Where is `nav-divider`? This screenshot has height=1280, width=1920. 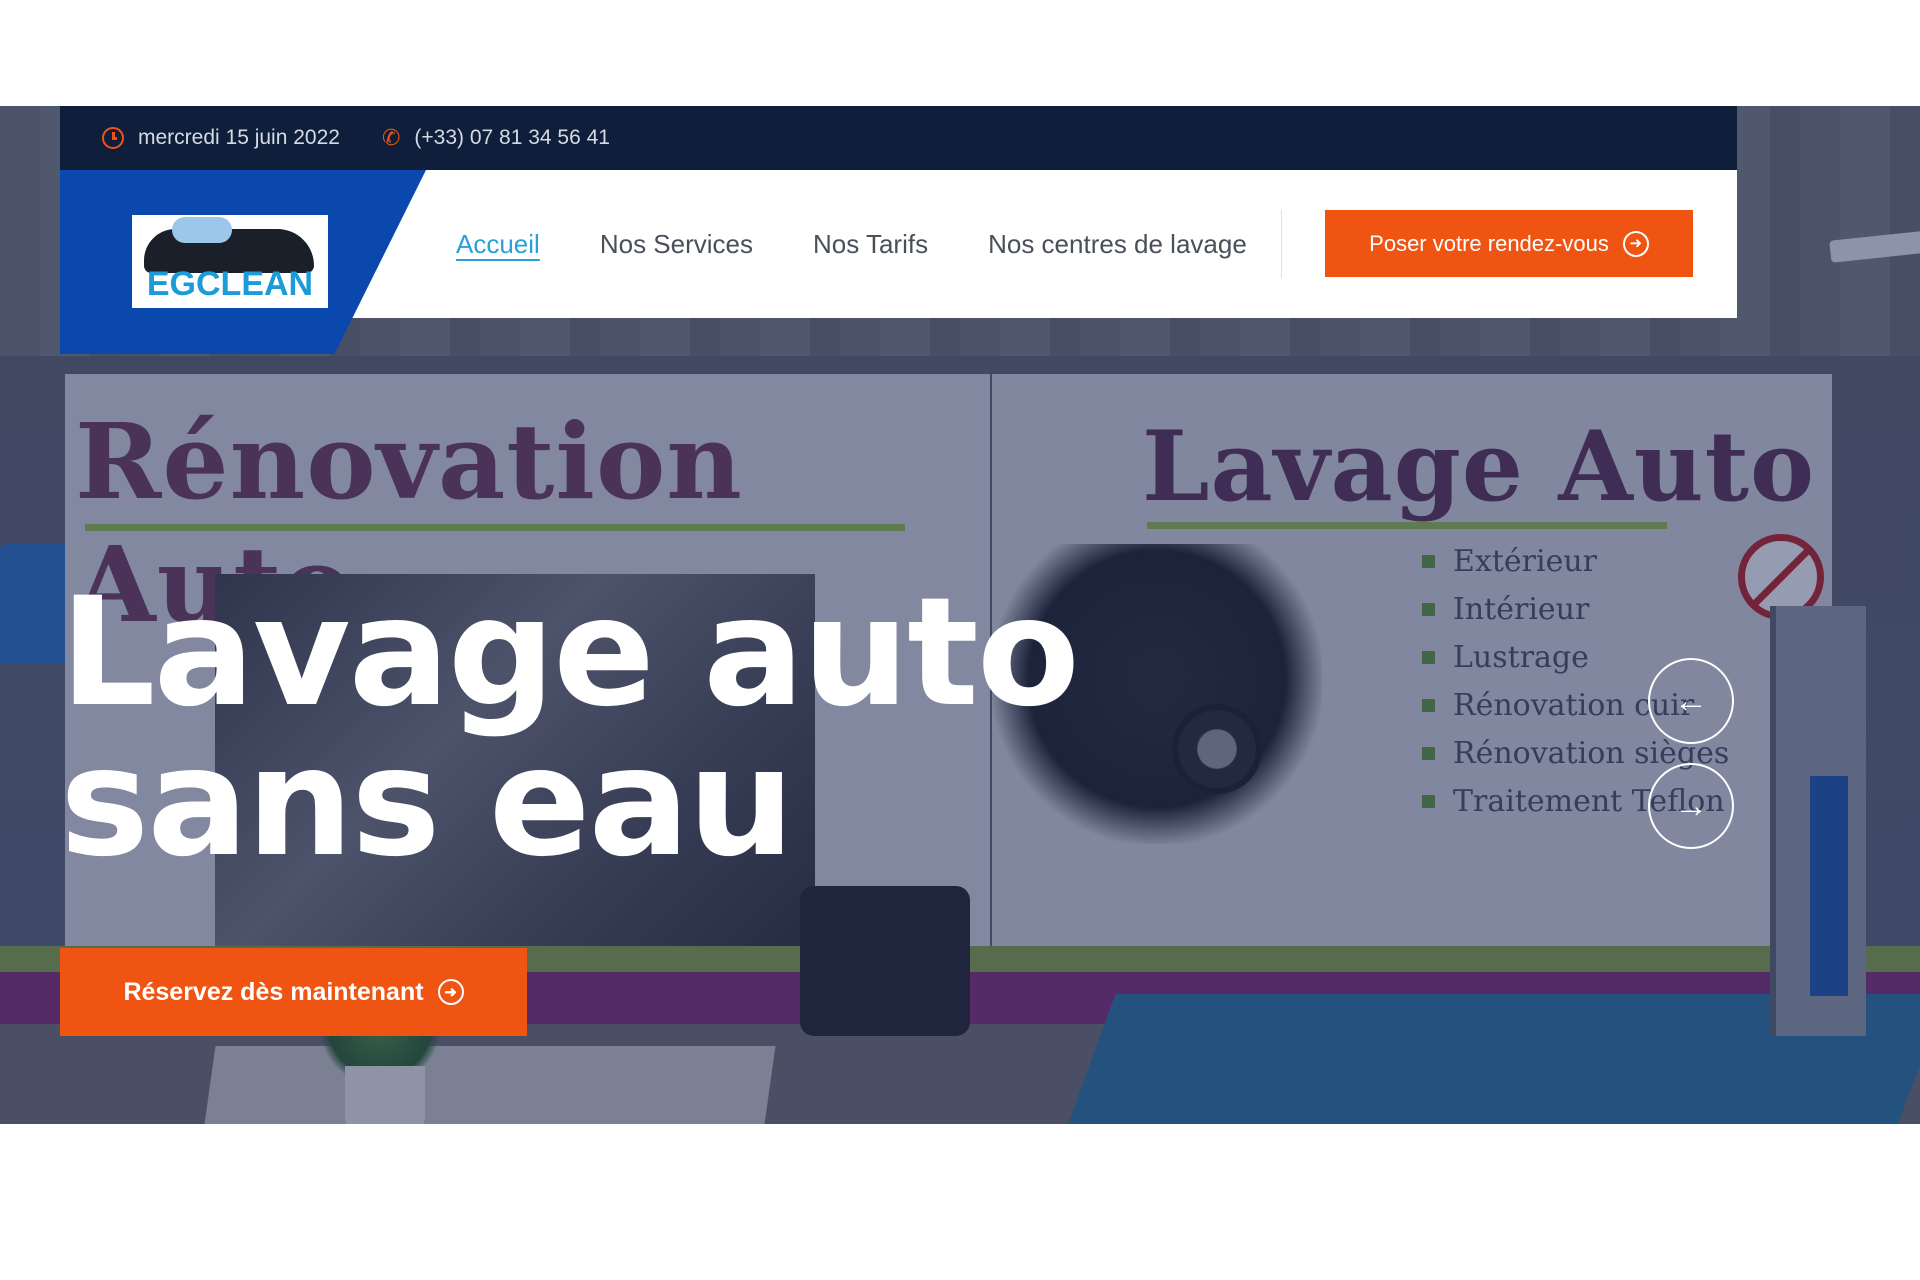
nav-divider is located at coordinates (1281, 244).